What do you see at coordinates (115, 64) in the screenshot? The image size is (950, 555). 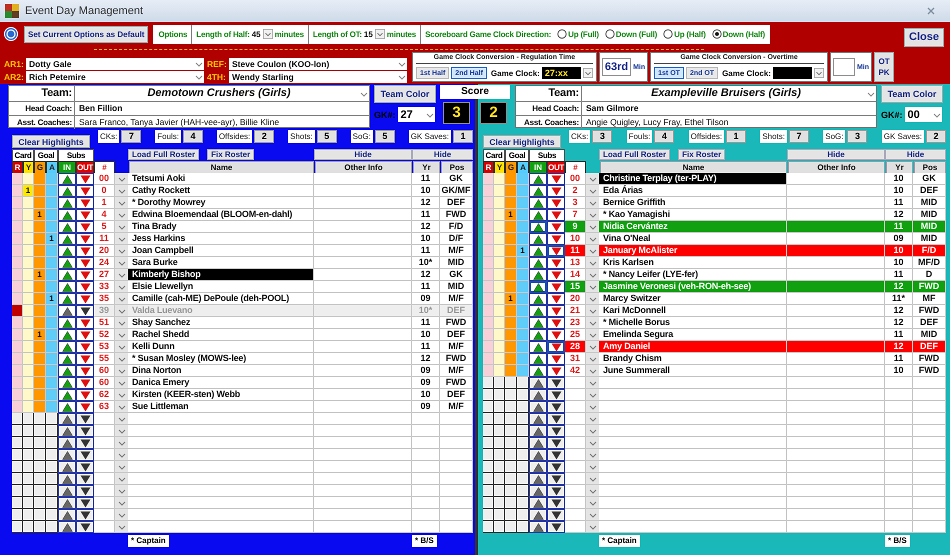 I see `official-select: Dotty Gale` at bounding box center [115, 64].